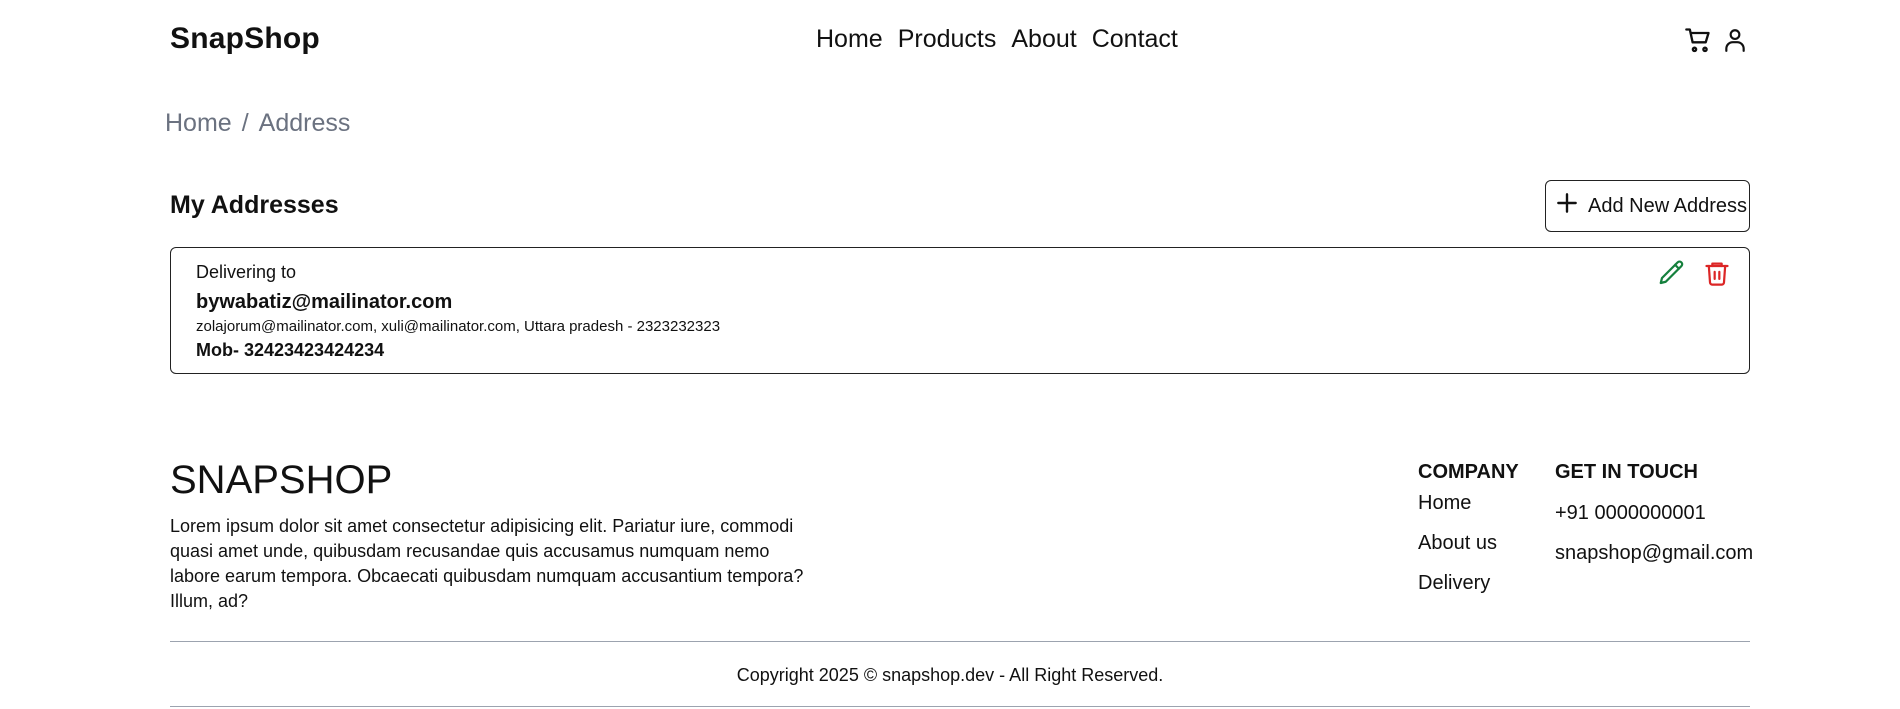  What do you see at coordinates (1444, 503) in the screenshot?
I see `footer-link-home: Home` at bounding box center [1444, 503].